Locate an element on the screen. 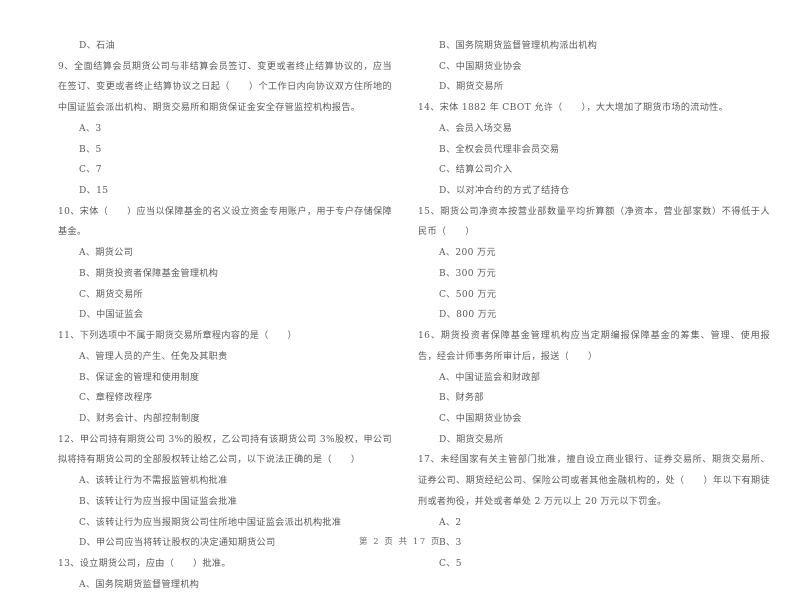  answer-option: B、全权会员代理非会员交易 is located at coordinates (499, 149).